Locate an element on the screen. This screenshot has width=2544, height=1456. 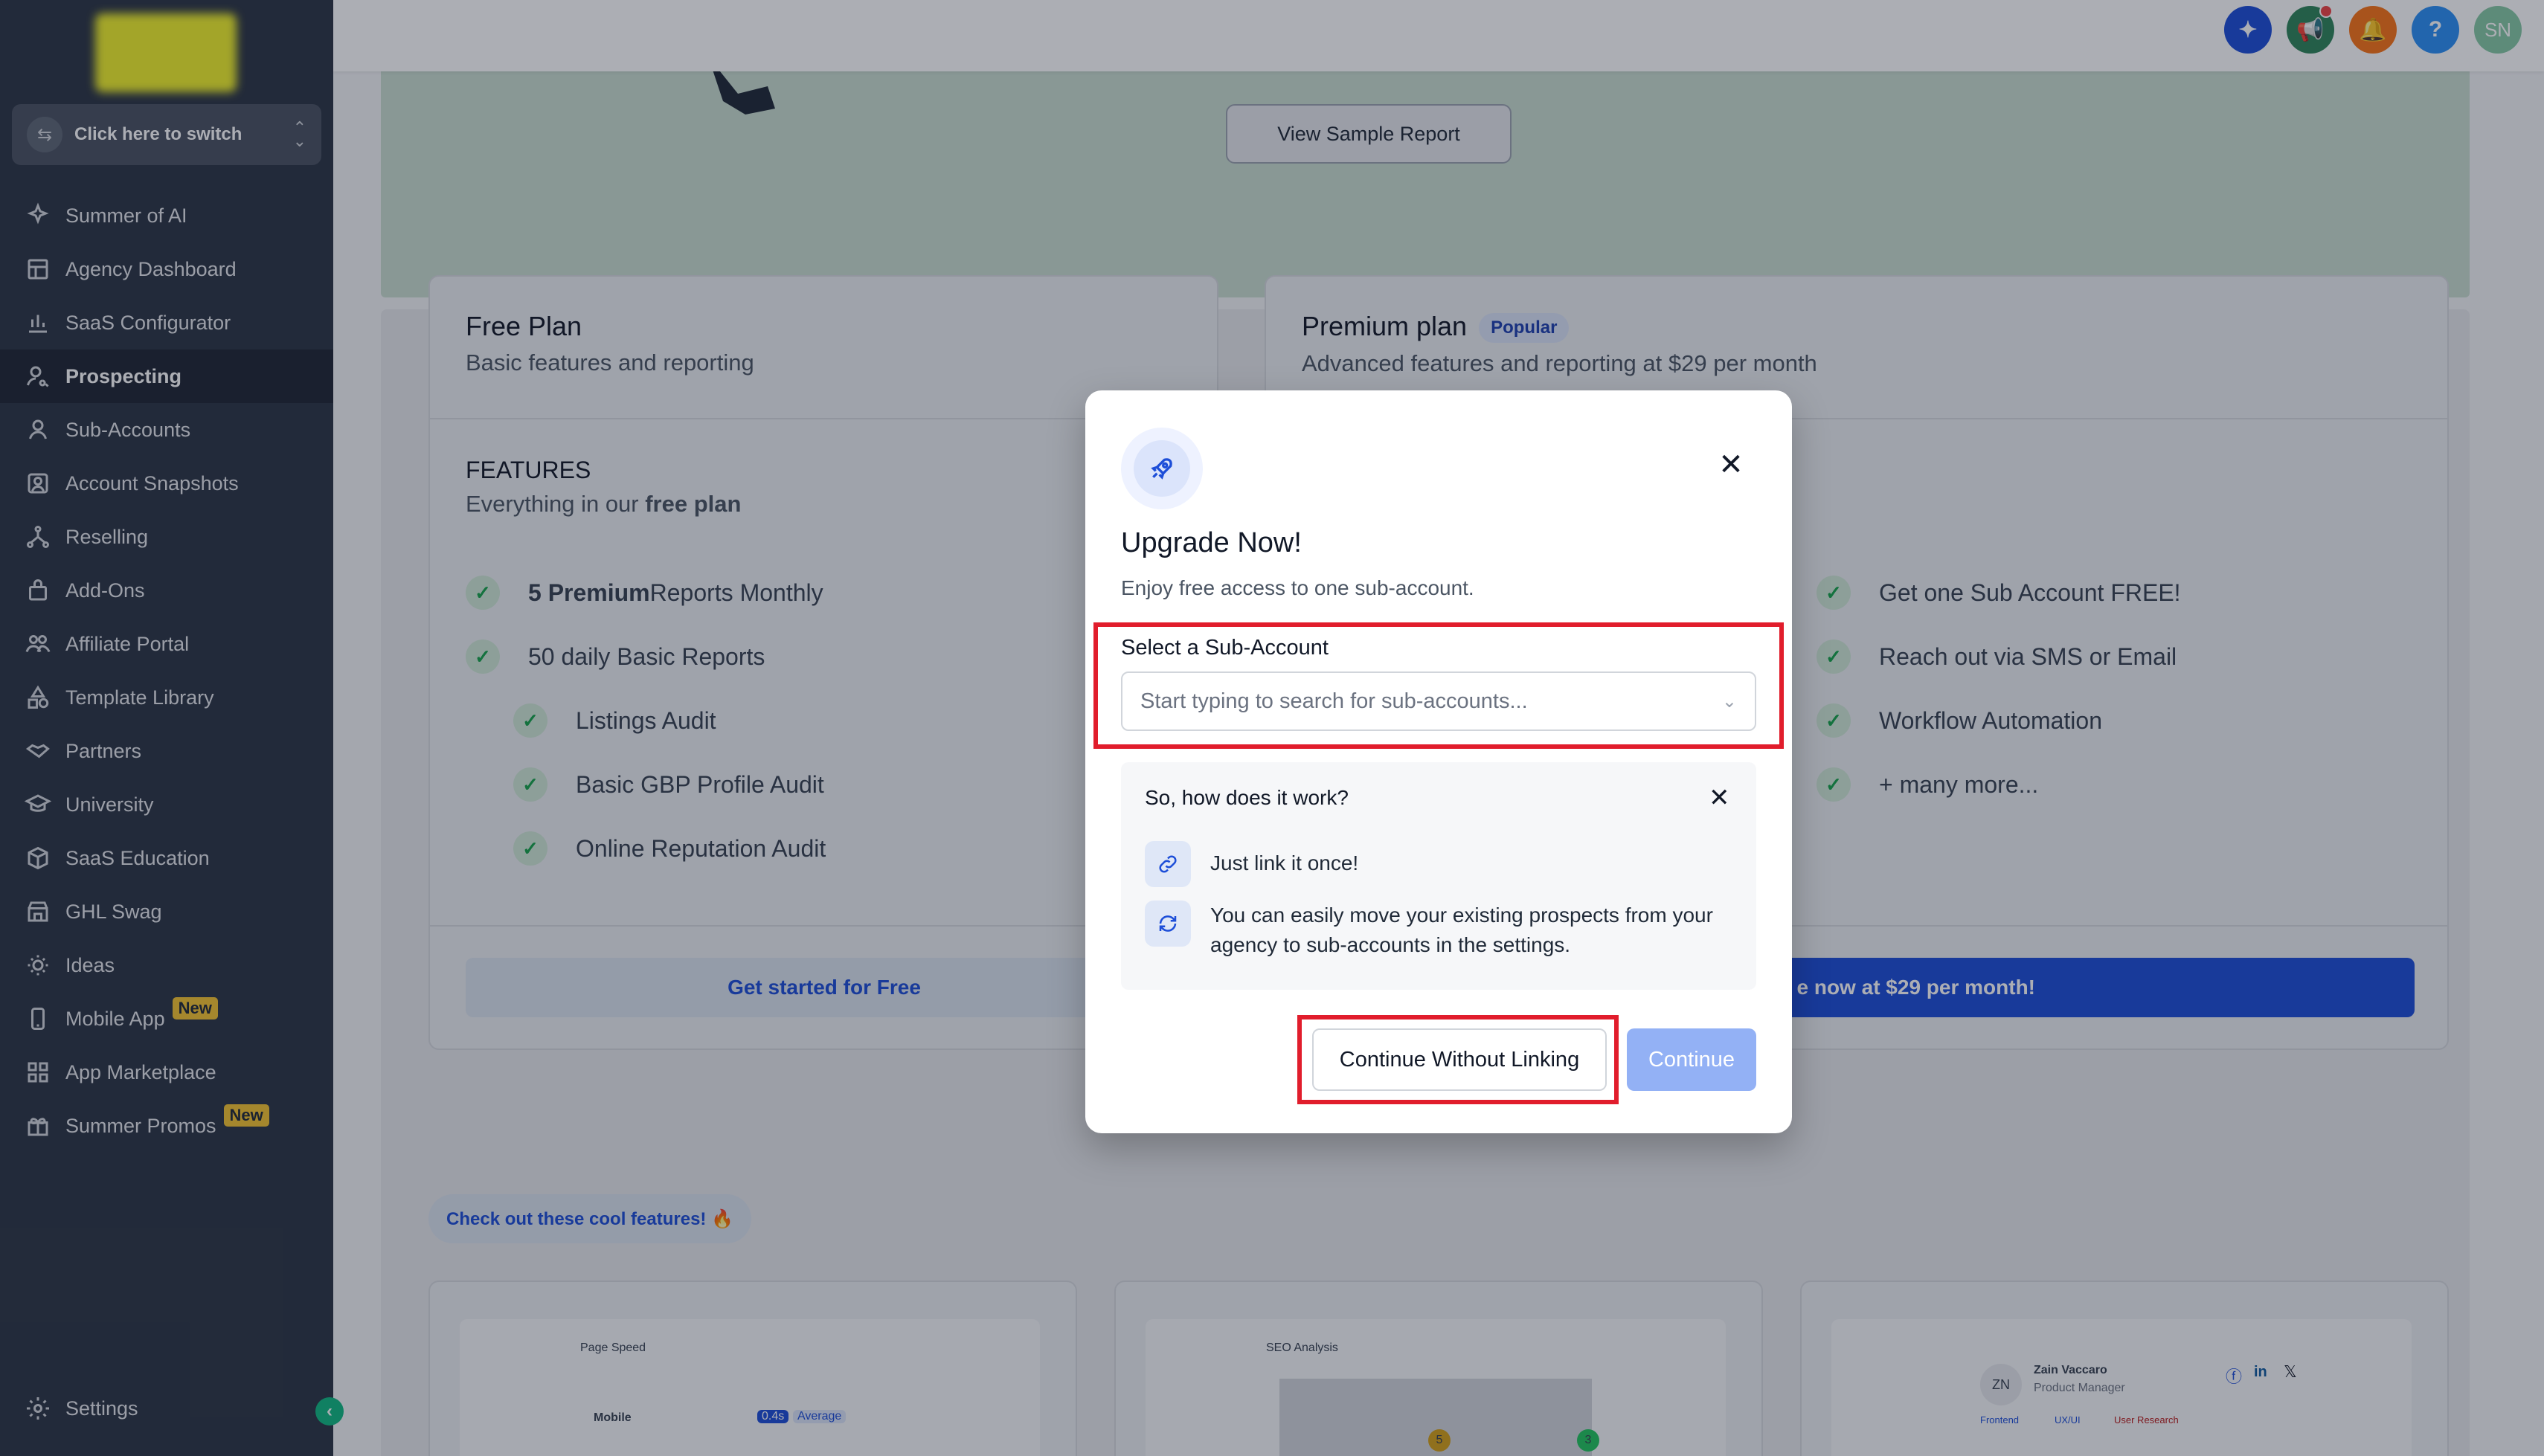
rocket-icon-badge is located at coordinates (1162, 468).